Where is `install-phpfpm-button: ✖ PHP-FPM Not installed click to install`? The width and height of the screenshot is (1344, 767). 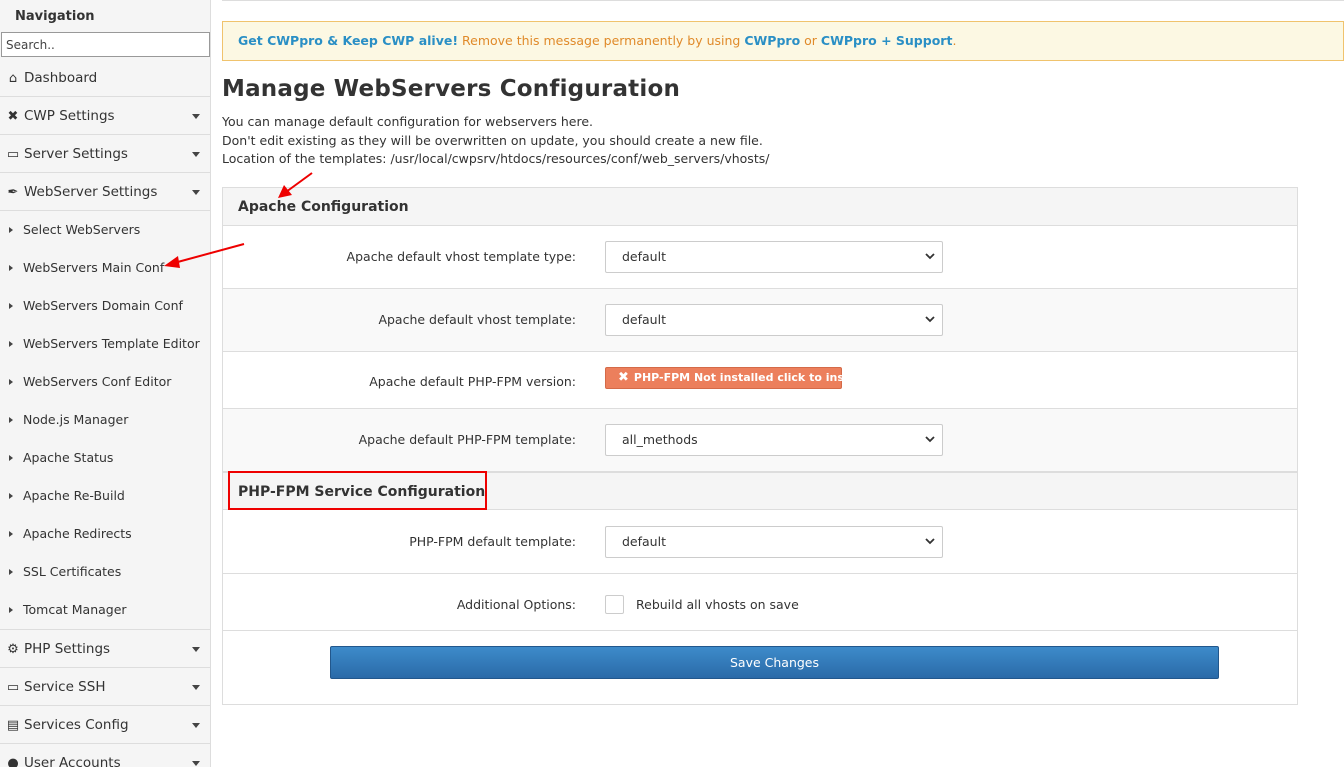
install-phpfpm-button: ✖ PHP-FPM Not installed click to install is located at coordinates (734, 378).